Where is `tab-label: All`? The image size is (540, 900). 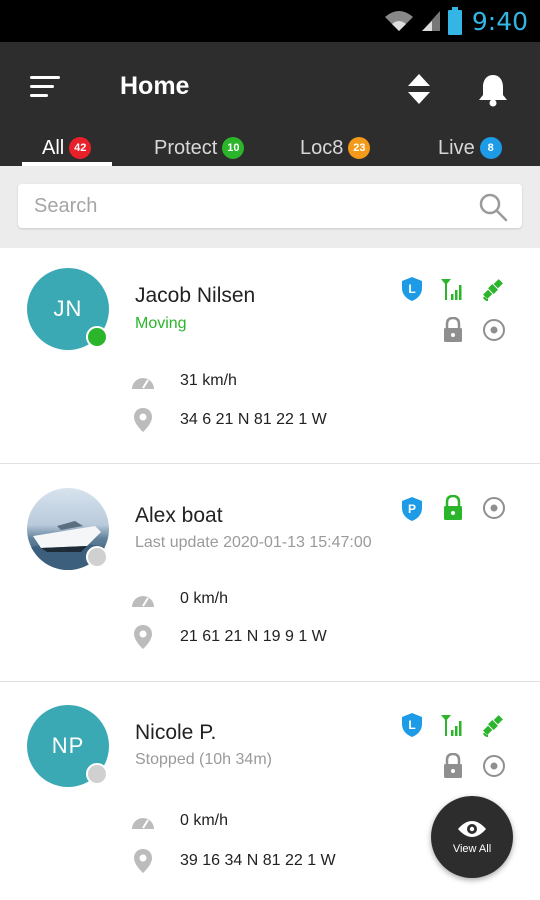 tab-label: All is located at coordinates (53, 147).